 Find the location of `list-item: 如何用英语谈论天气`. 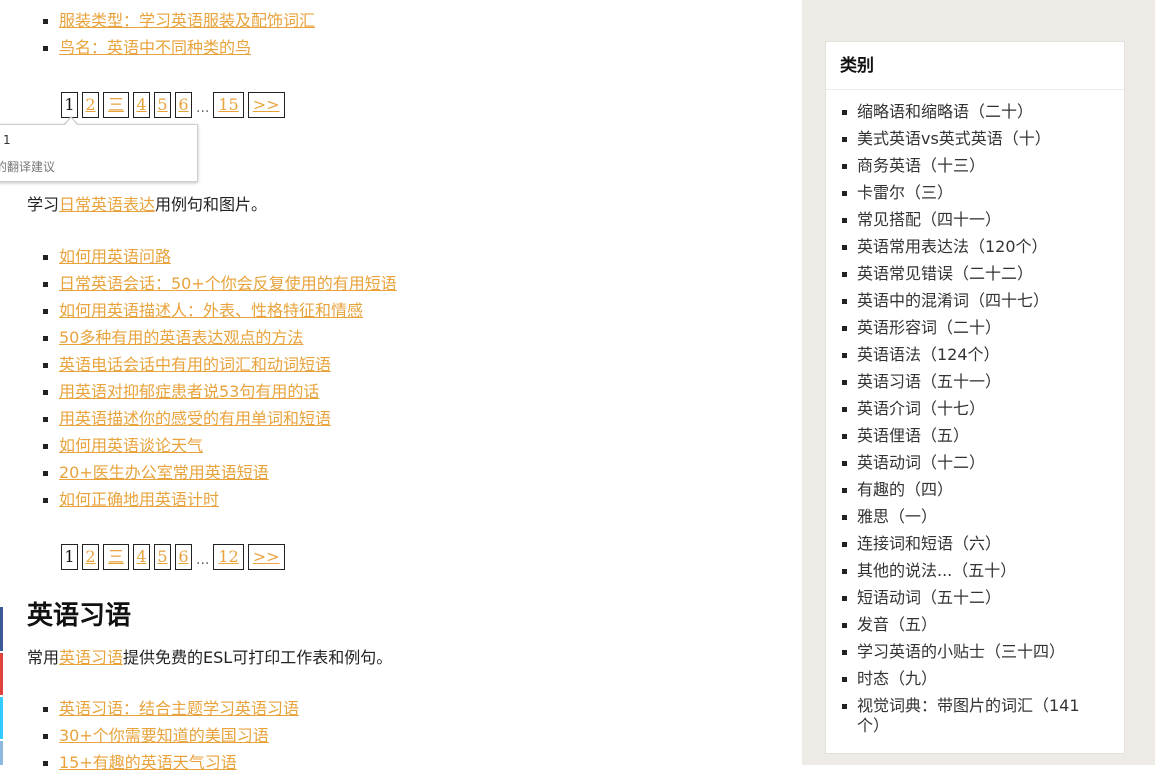

list-item: 如何用英语谈论天气 is located at coordinates (220, 446).